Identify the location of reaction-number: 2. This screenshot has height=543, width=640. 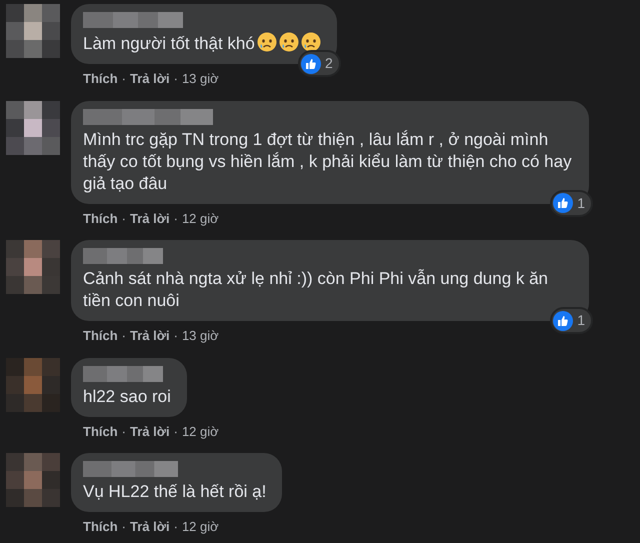
(329, 63).